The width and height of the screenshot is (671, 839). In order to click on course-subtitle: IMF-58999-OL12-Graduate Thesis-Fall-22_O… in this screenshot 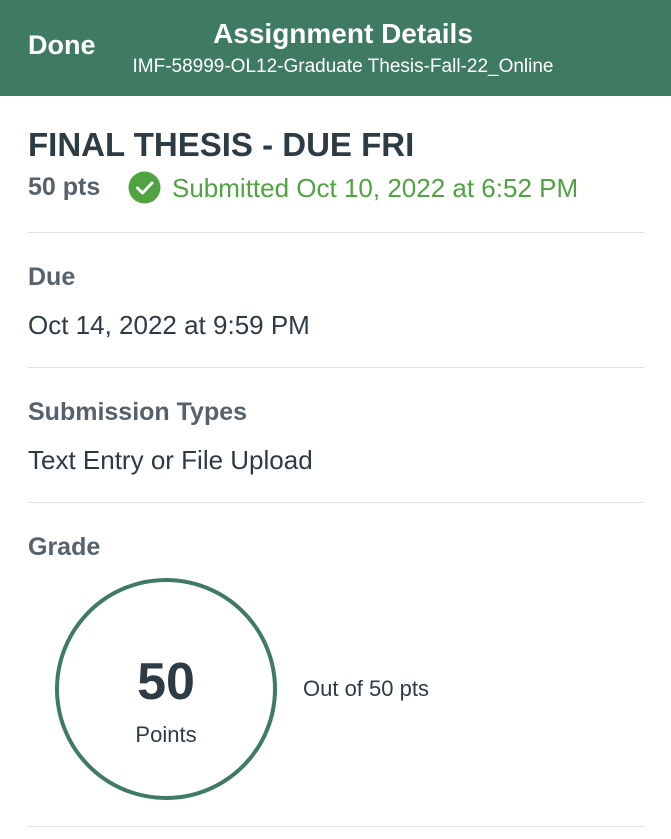, I will do `click(343, 66)`.